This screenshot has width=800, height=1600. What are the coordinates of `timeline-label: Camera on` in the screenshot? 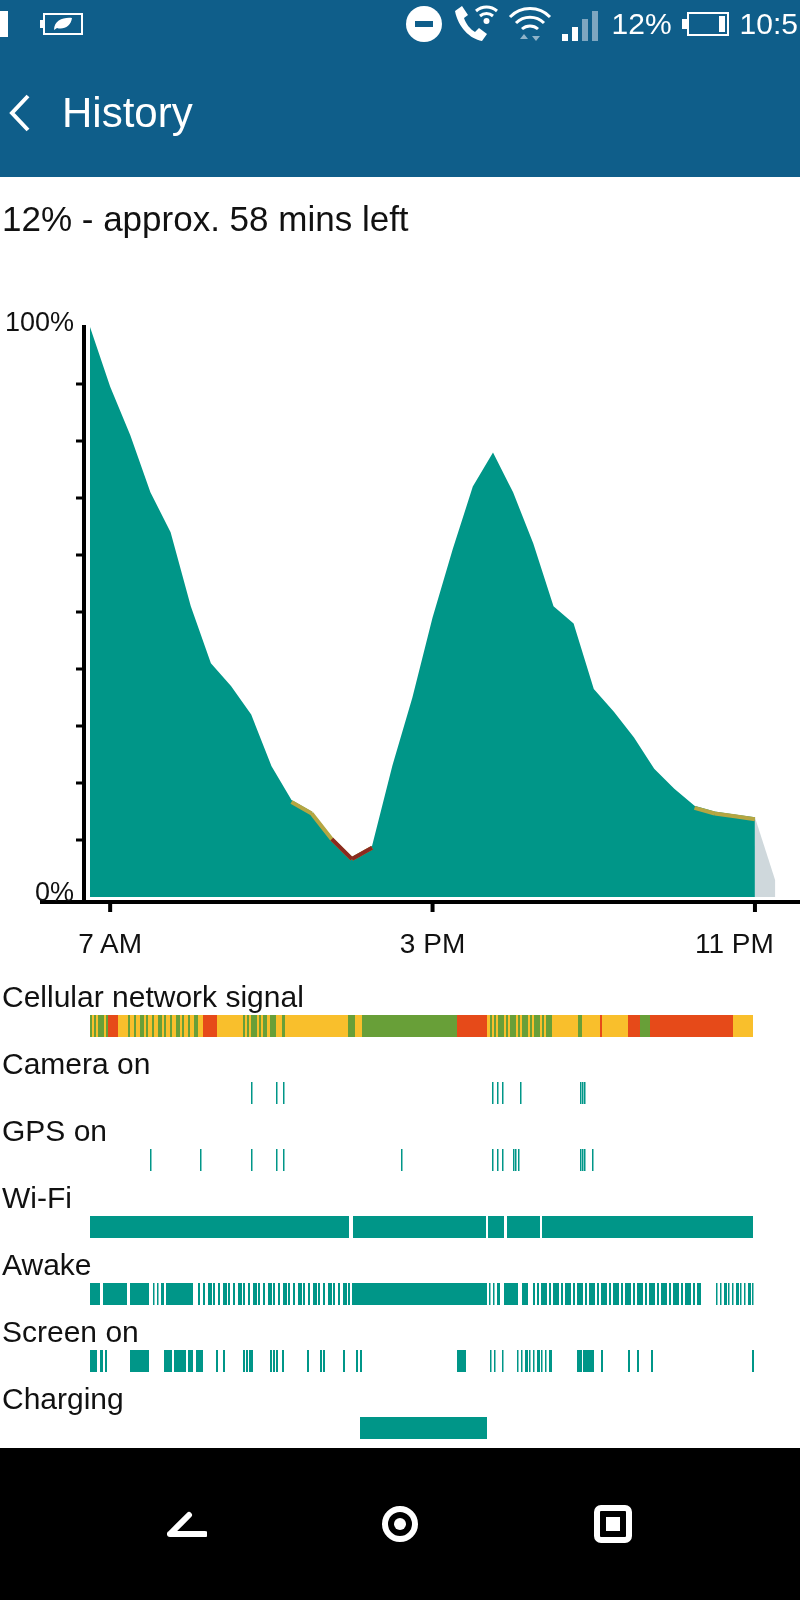 It's located at (76, 1063).